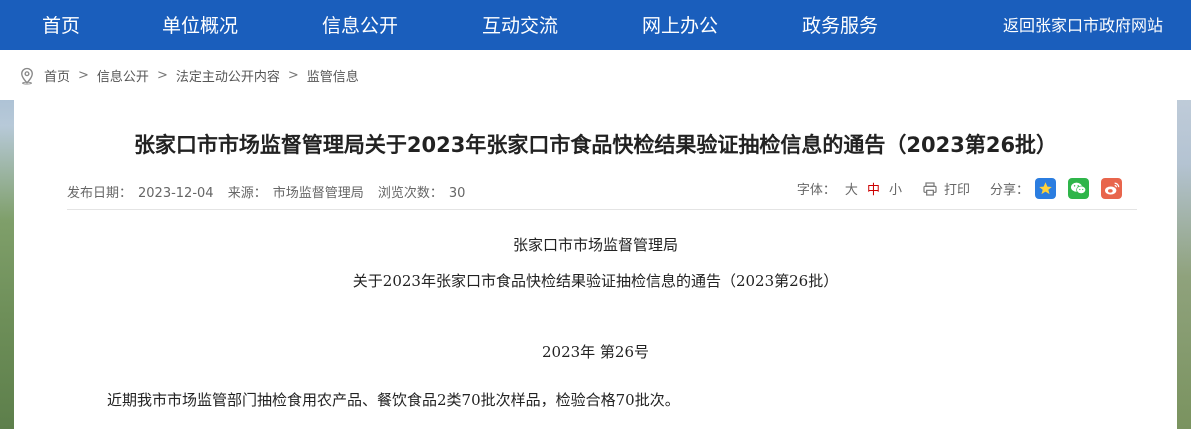 This screenshot has height=429, width=1191. Describe the element at coordinates (595, 245) in the screenshot. I see `document-org-heading: 张家口市市场监督管理局` at that location.